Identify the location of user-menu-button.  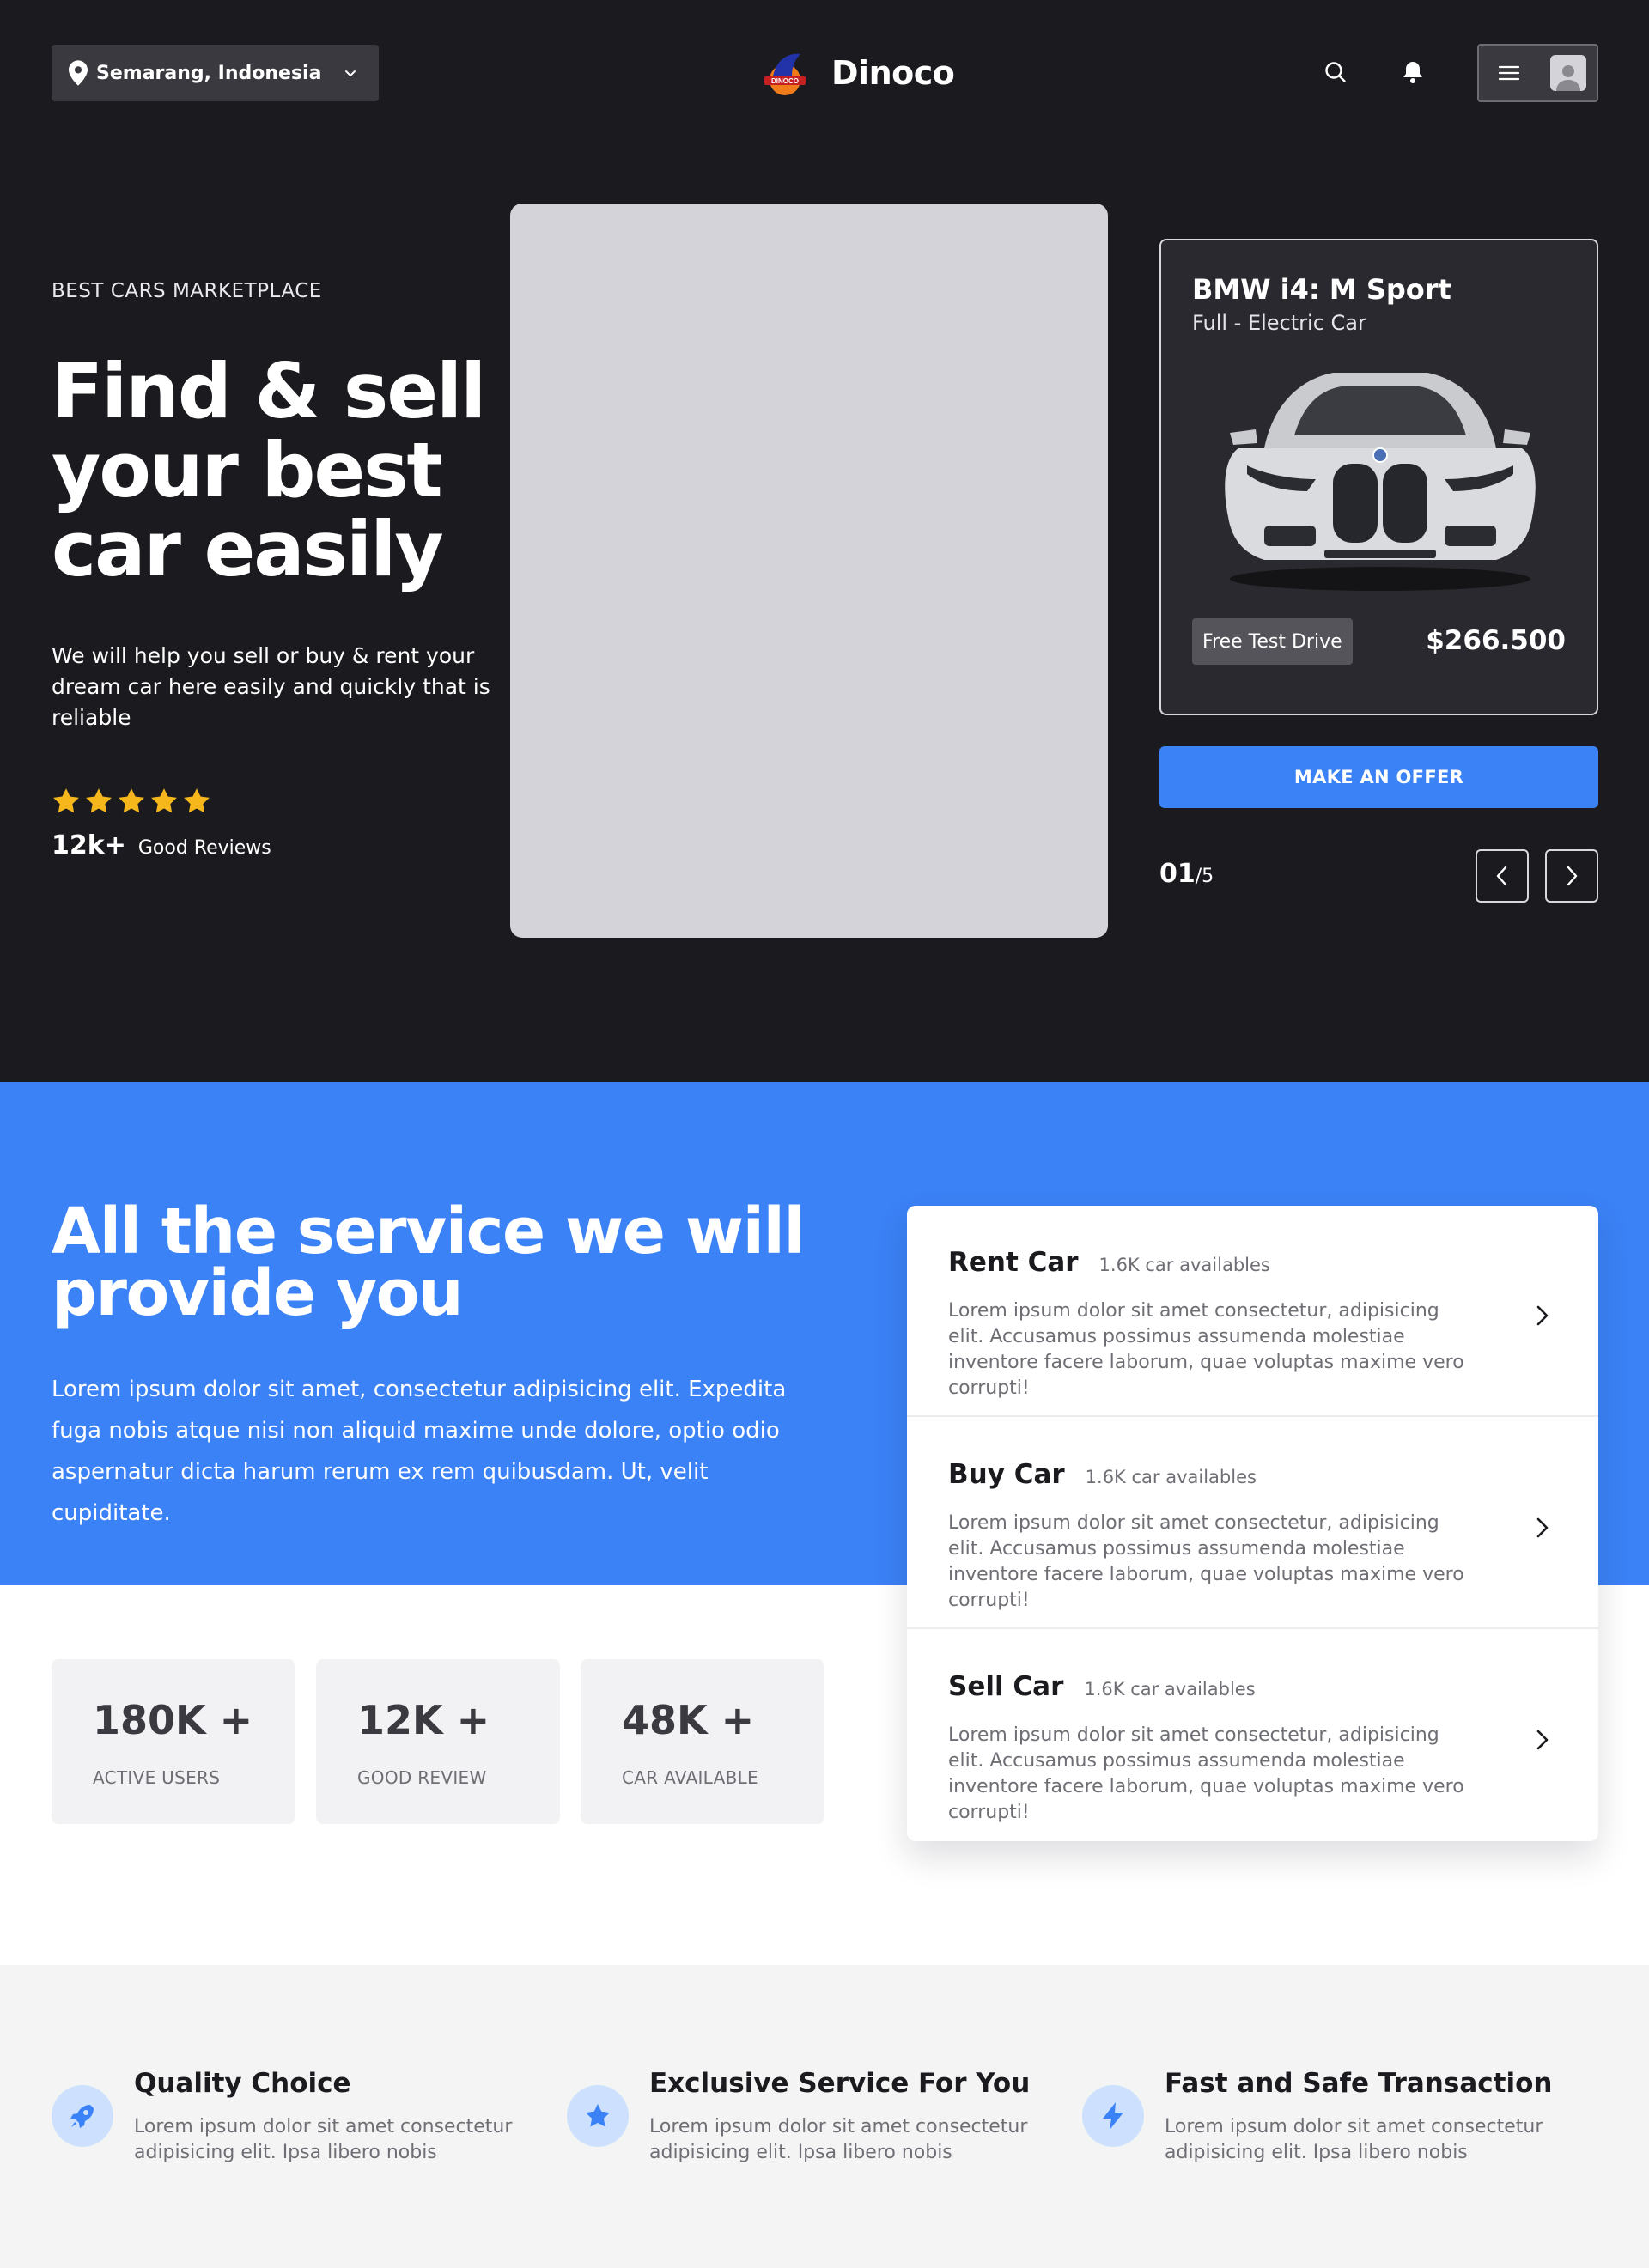
(1538, 73).